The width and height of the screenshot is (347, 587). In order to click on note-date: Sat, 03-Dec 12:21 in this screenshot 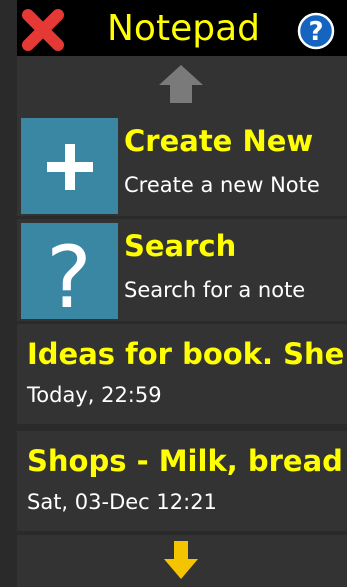, I will do `click(122, 502)`.